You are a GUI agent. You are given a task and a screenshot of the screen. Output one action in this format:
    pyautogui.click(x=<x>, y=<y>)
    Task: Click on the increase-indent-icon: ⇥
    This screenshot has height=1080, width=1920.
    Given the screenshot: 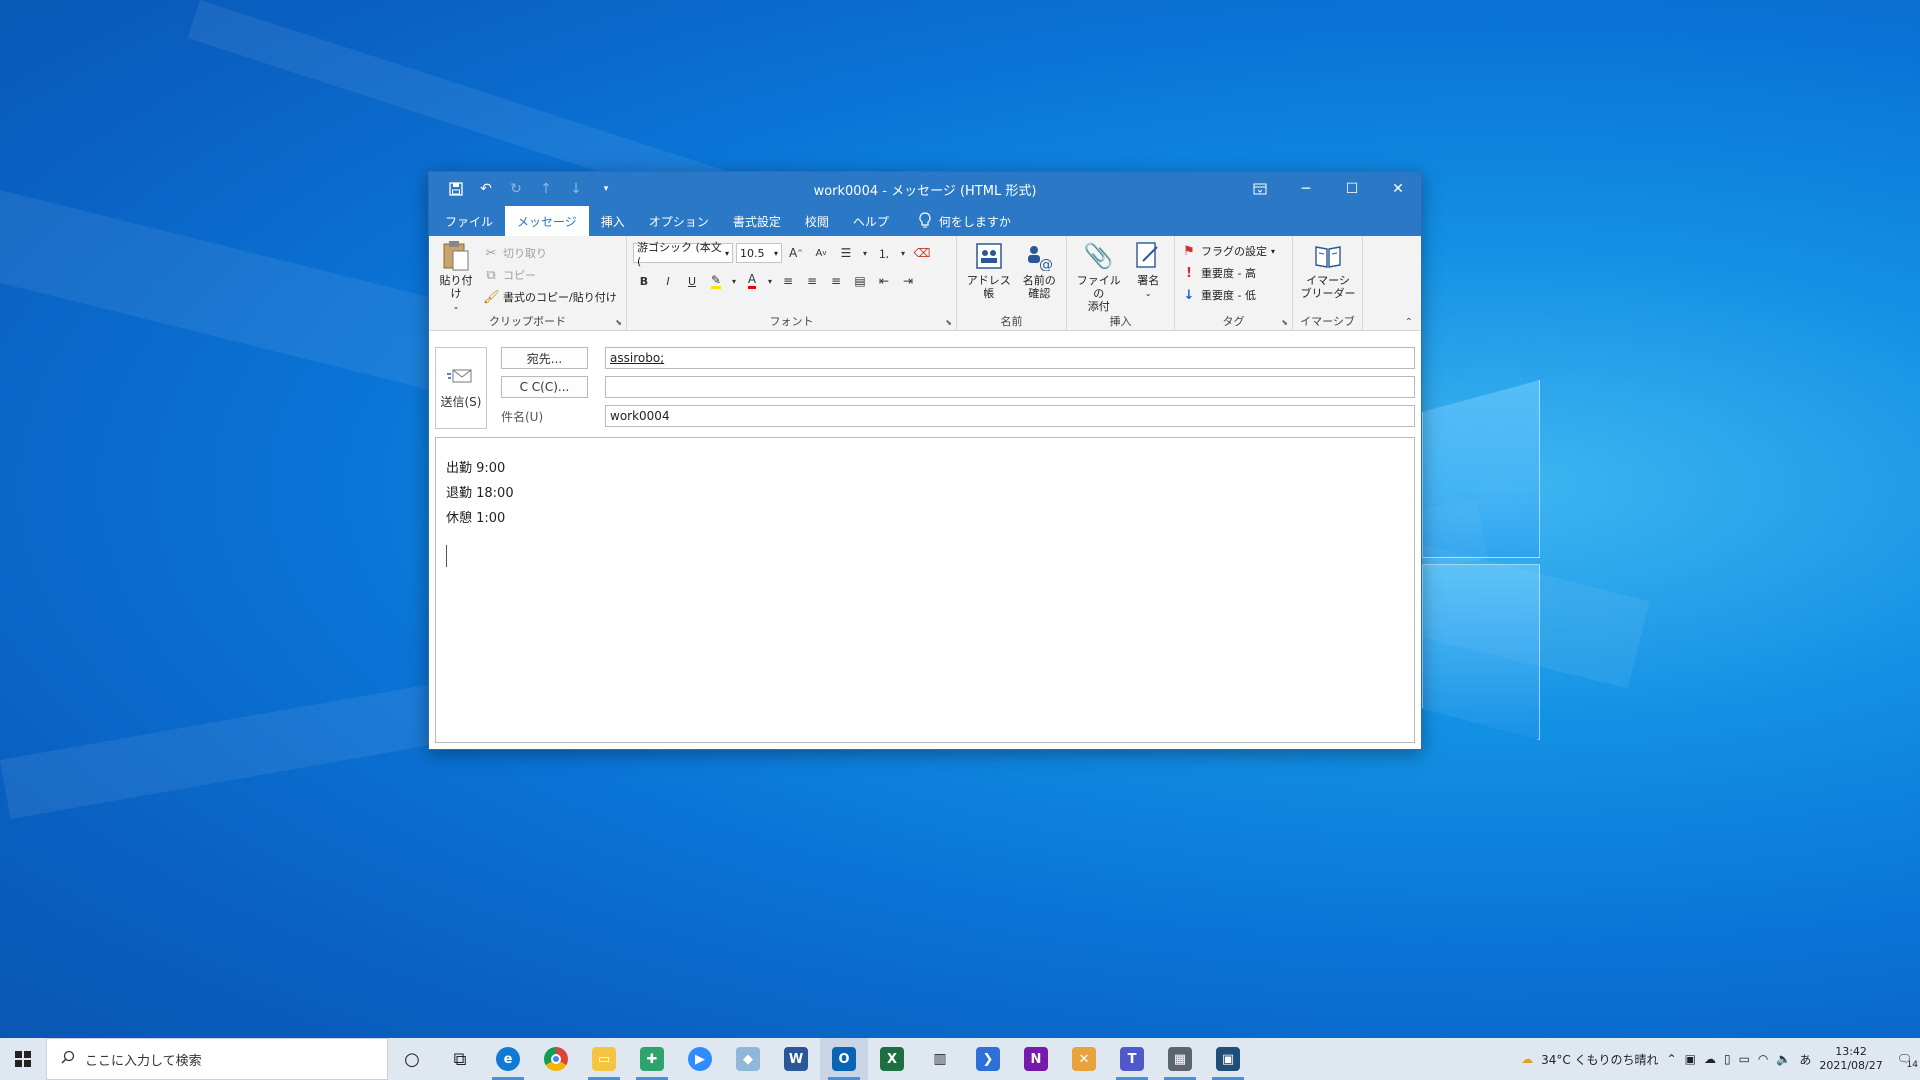 What is the action you would take?
    pyautogui.click(x=908, y=281)
    